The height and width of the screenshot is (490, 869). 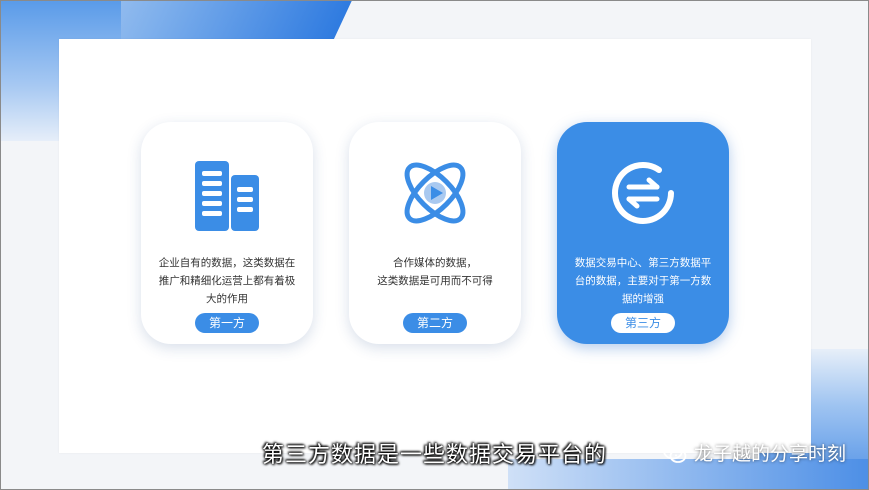 What do you see at coordinates (435, 323) in the screenshot?
I see `card-tag: 第二方` at bounding box center [435, 323].